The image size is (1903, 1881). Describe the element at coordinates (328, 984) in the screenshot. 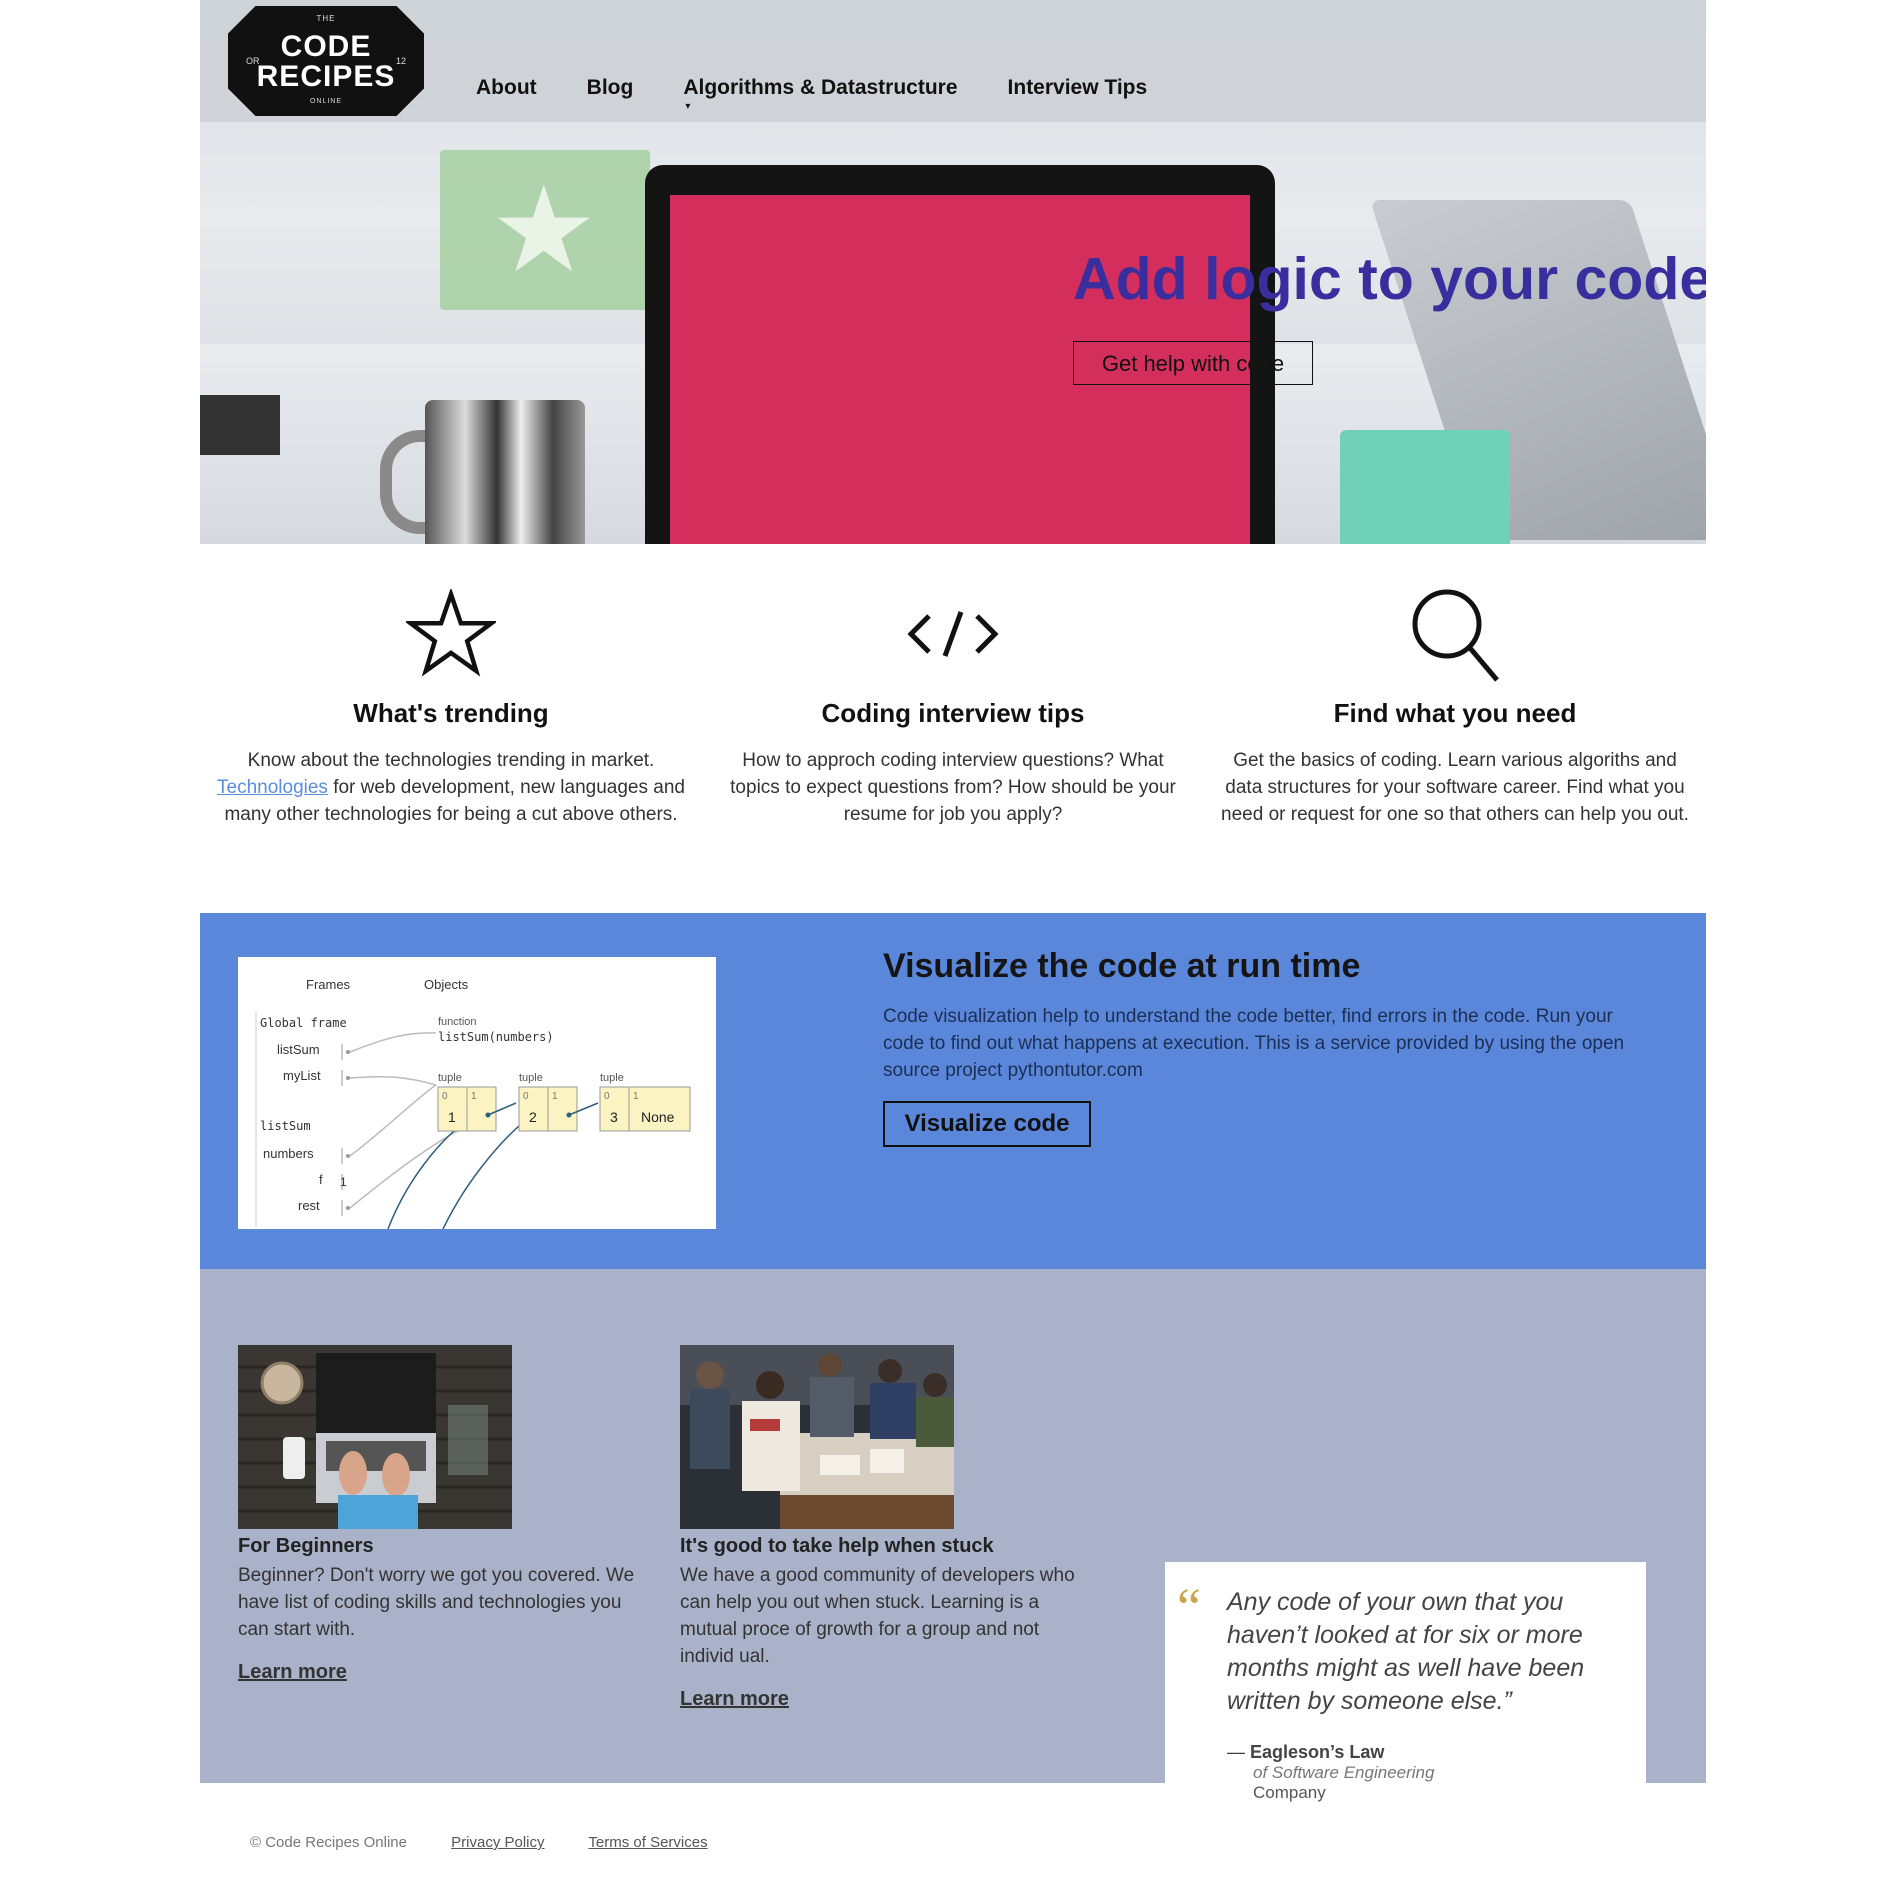

I see `diagram-frames-label: Frames` at that location.